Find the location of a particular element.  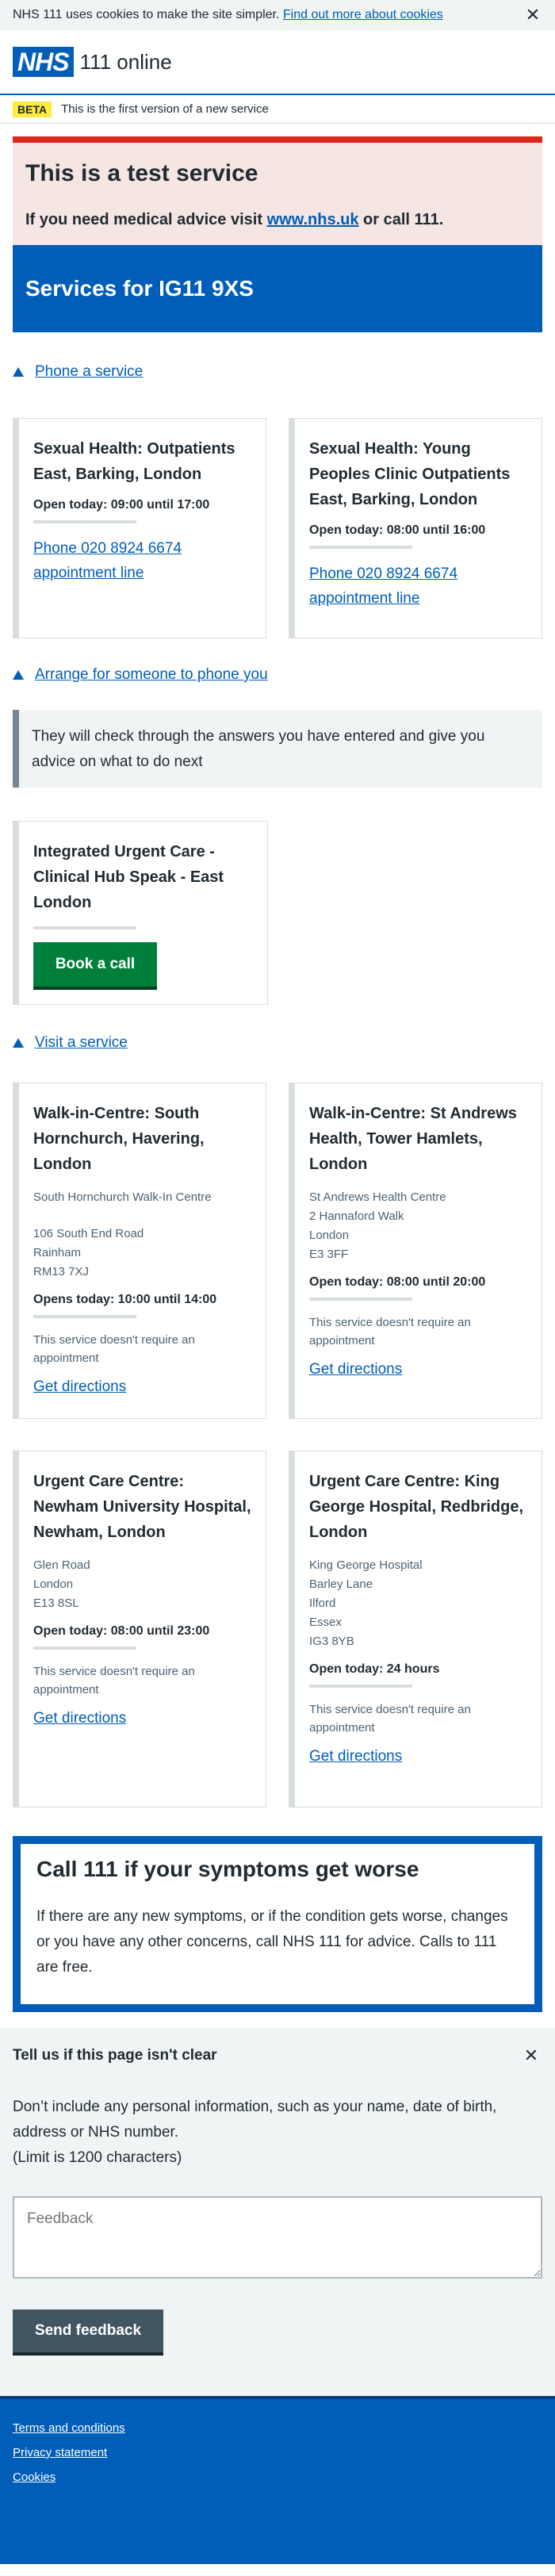

address-line: Barley Lane is located at coordinates (341, 1584).